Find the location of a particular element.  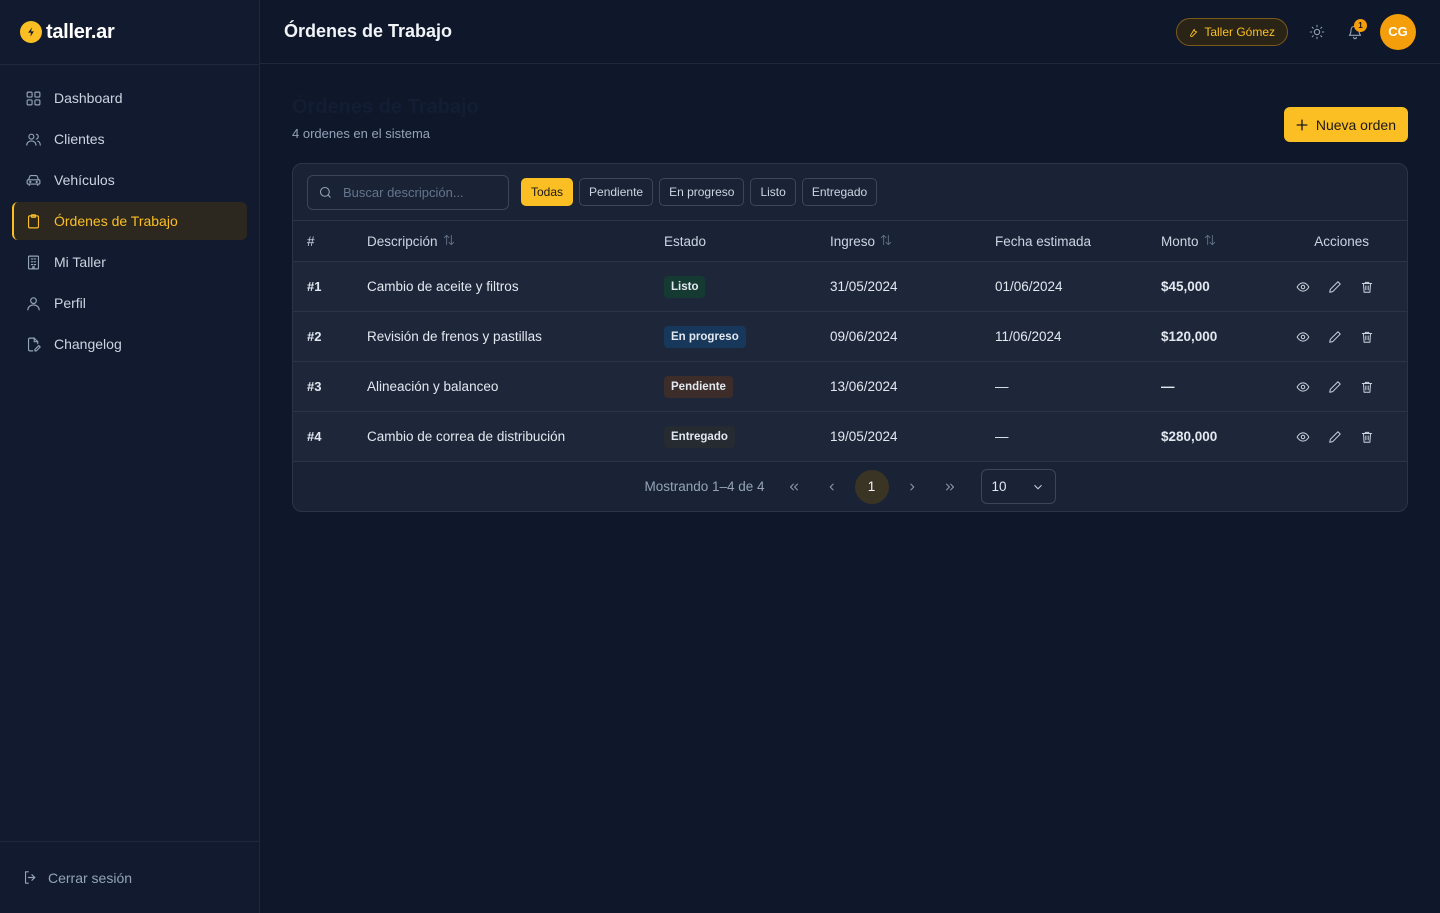

logout-label: Cerrar sesión is located at coordinates (90, 877).